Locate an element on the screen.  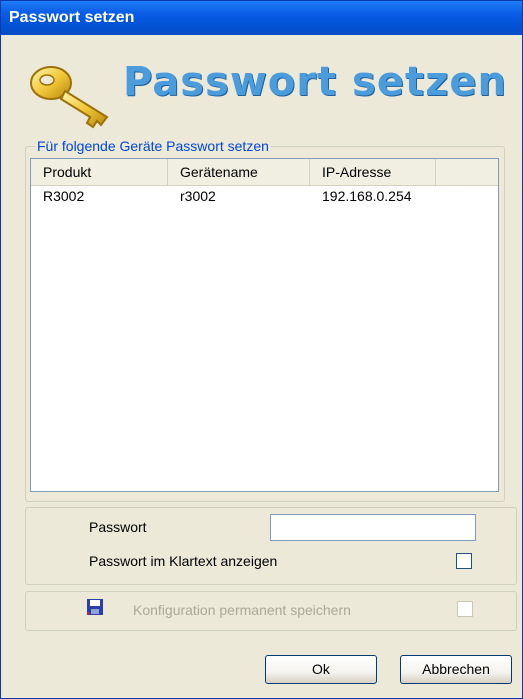
password-label: Passwort is located at coordinates (118, 527).